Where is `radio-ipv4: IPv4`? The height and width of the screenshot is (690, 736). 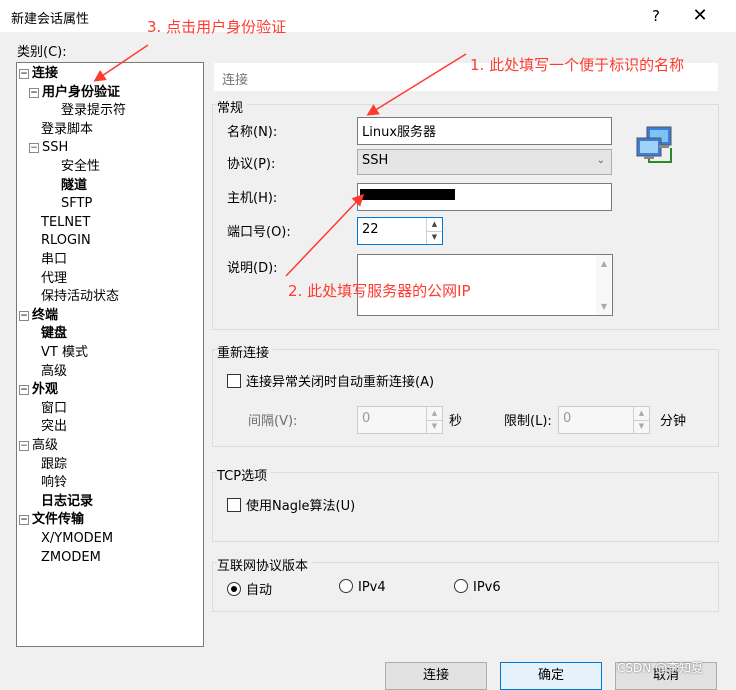
radio-ipv4: IPv4 is located at coordinates (362, 587).